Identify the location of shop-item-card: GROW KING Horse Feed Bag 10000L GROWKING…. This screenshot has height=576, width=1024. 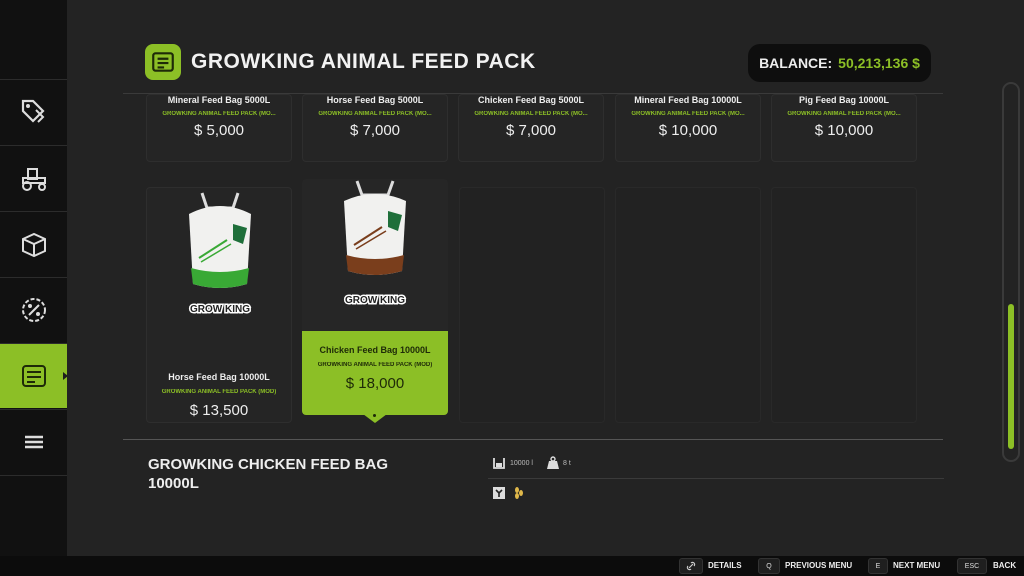
(219, 305).